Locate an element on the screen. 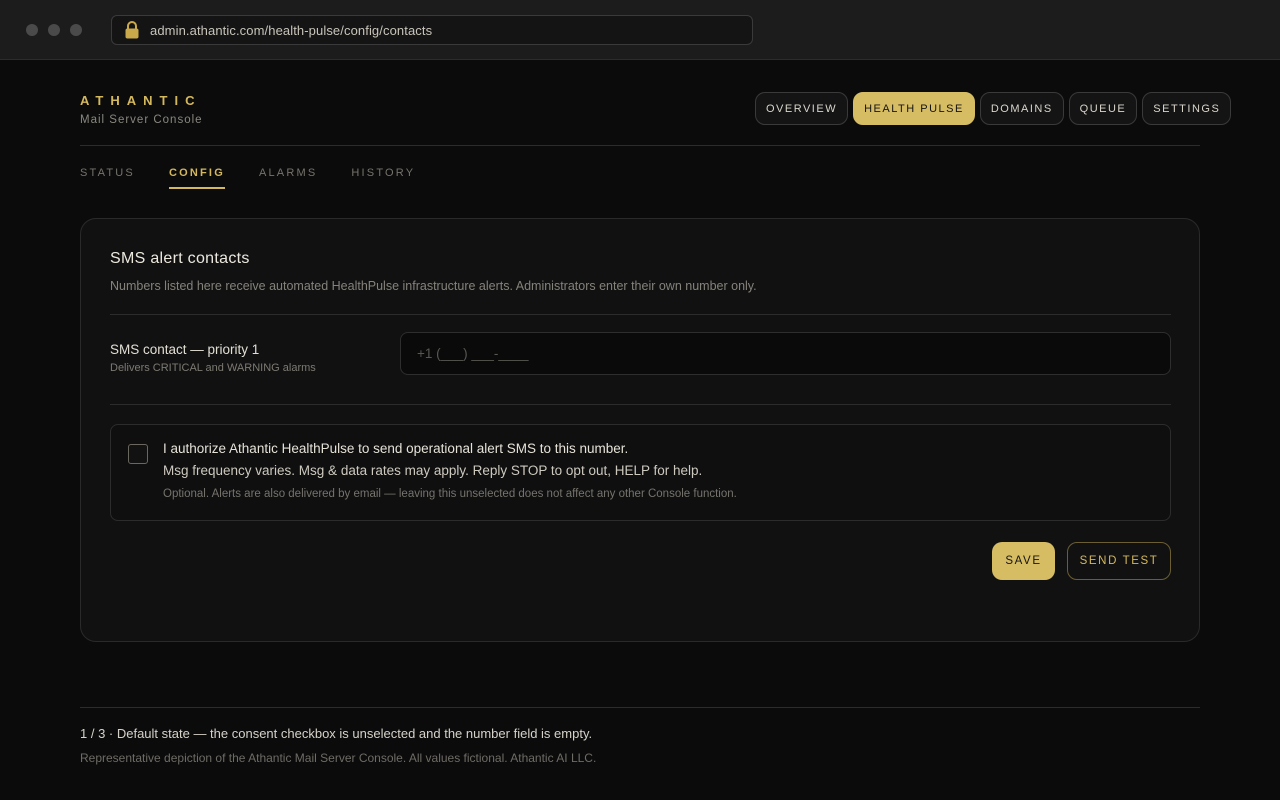 Image resolution: width=1280 pixels, height=800 pixels. card-title: SMS alert contacts is located at coordinates (180, 258).